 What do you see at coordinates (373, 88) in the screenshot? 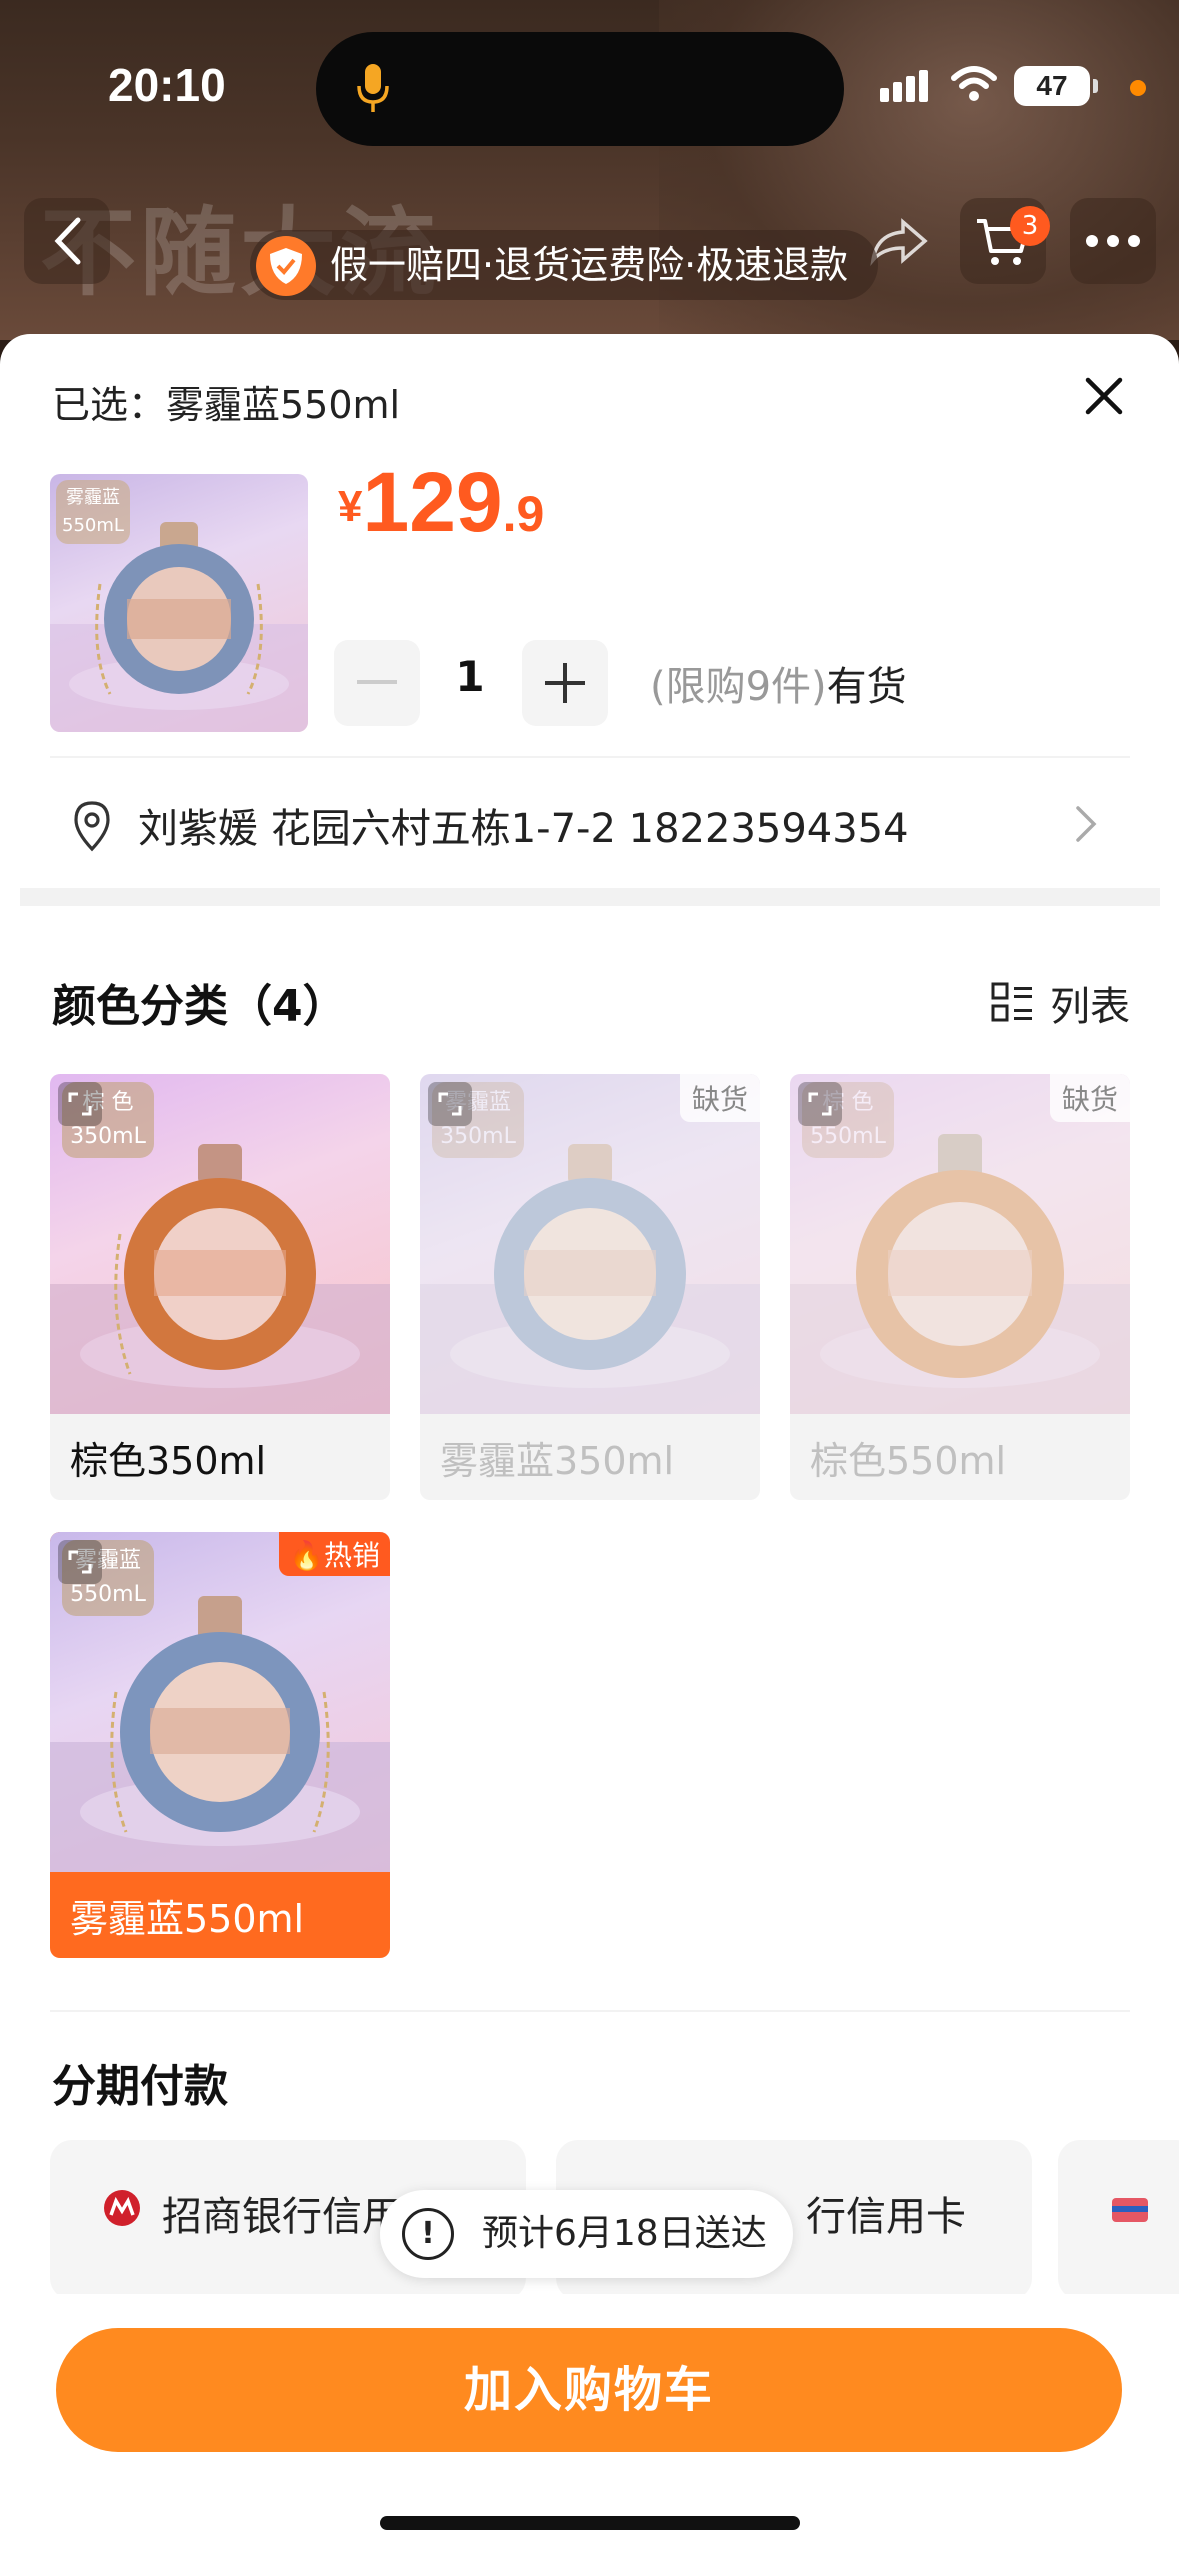
I see `microphone-icon` at bounding box center [373, 88].